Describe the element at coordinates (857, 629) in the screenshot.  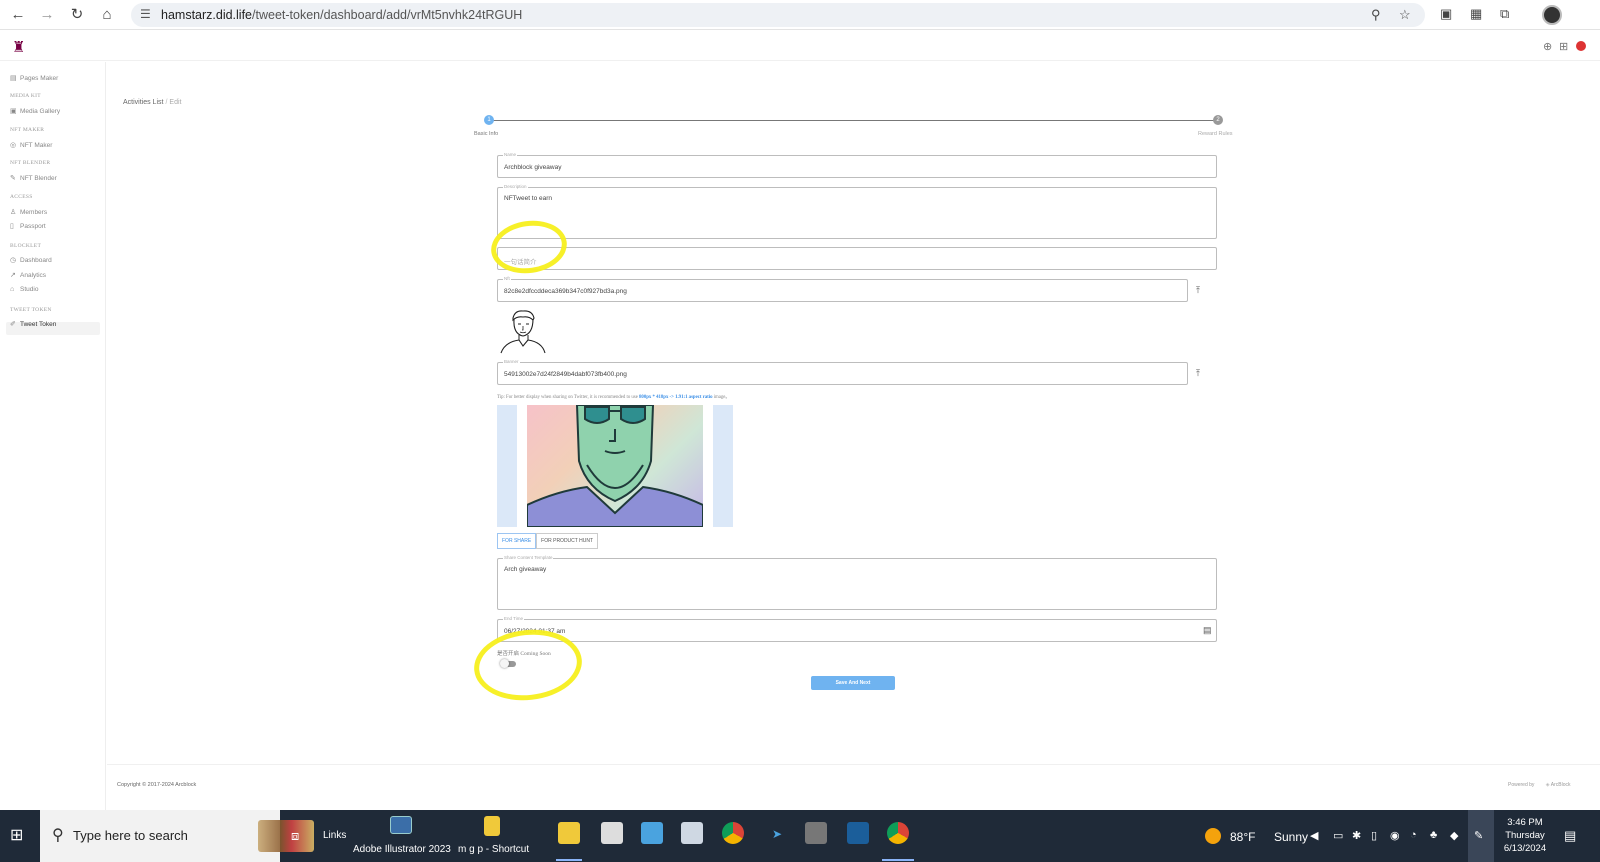
I see `end-time-field: End Time 06/27/2024 01:37 am ▤` at that location.